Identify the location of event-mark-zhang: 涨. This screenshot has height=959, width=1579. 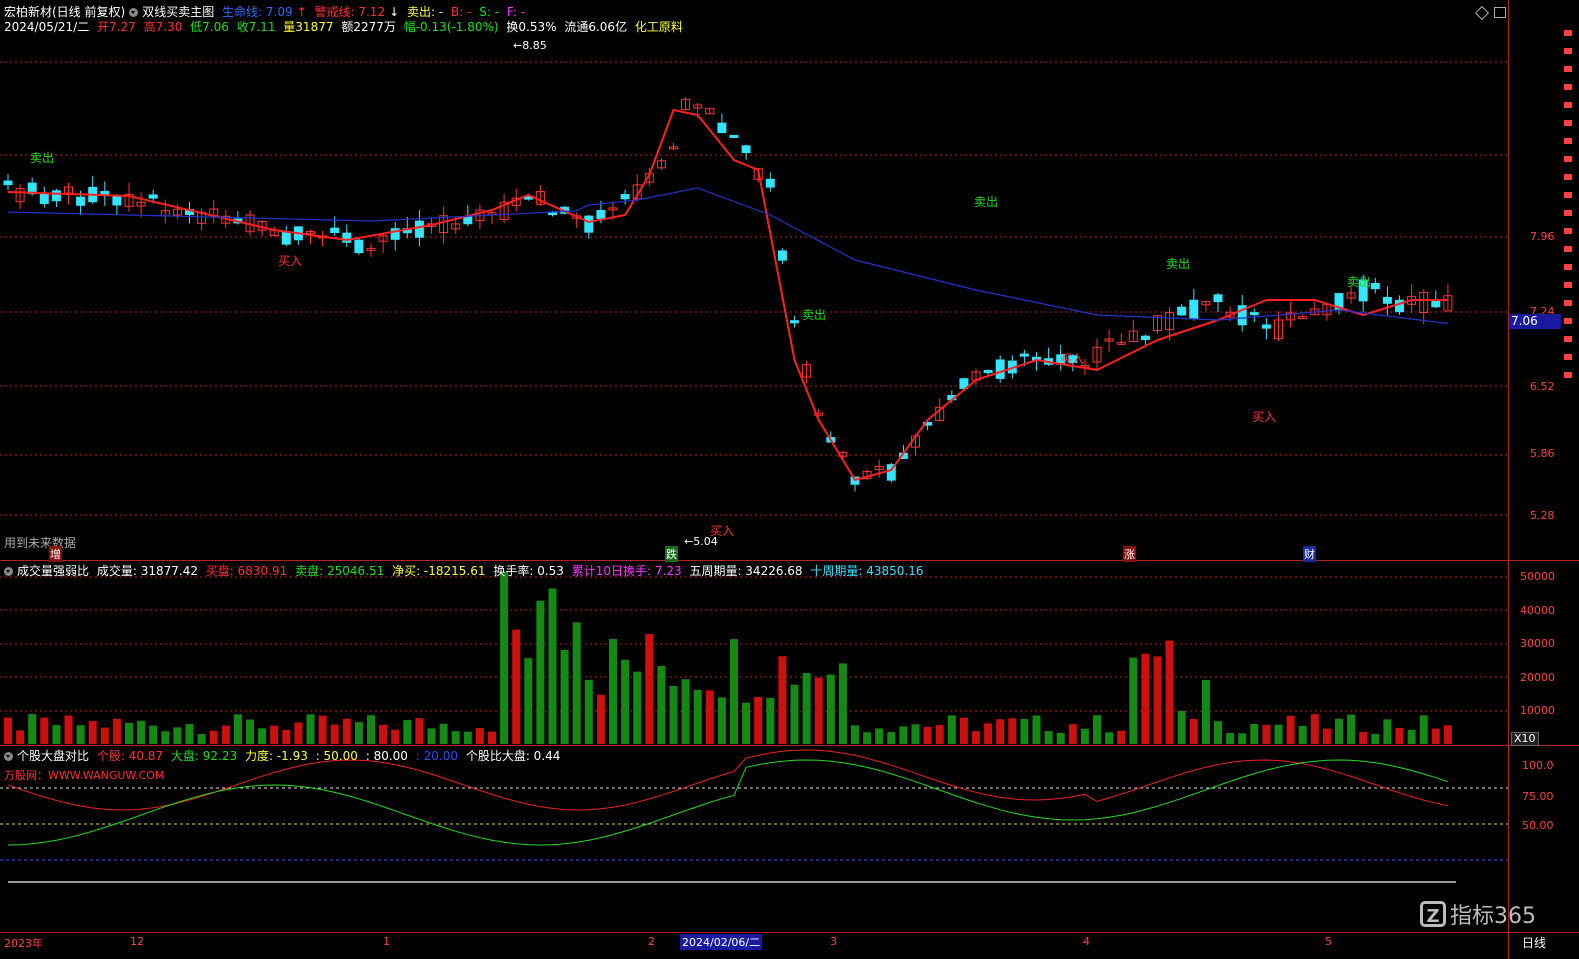
(1129, 554).